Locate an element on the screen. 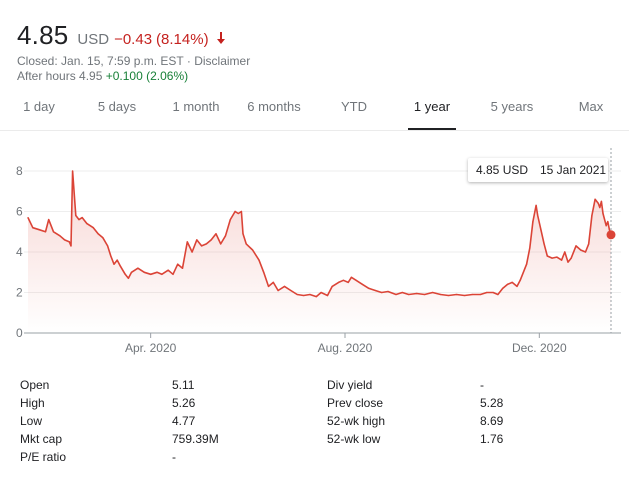 The image size is (629, 480). stat-row-prev-close: Prev close 5.28 is located at coordinates (472, 403).